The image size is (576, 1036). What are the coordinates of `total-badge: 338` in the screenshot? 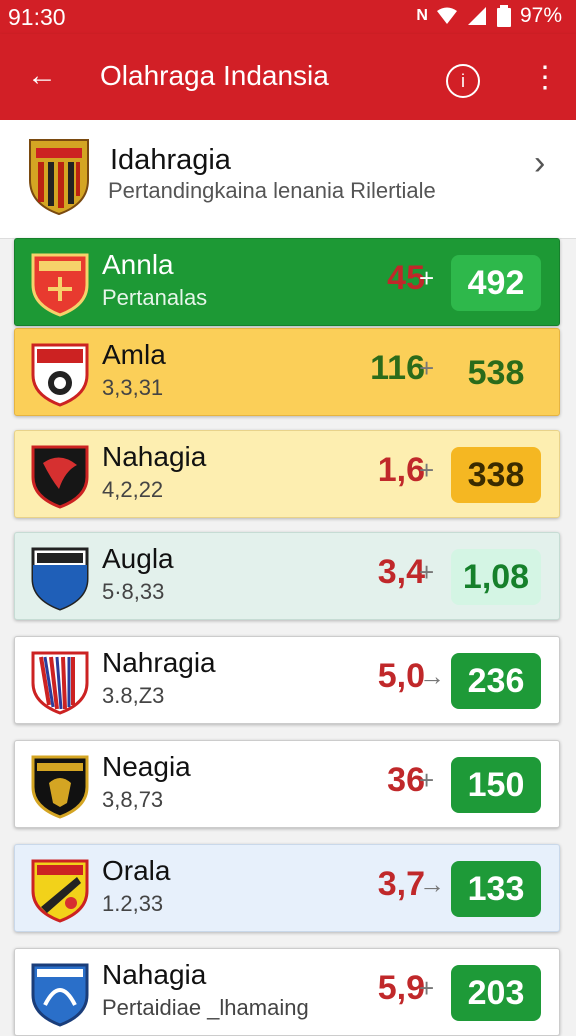 It's located at (496, 475).